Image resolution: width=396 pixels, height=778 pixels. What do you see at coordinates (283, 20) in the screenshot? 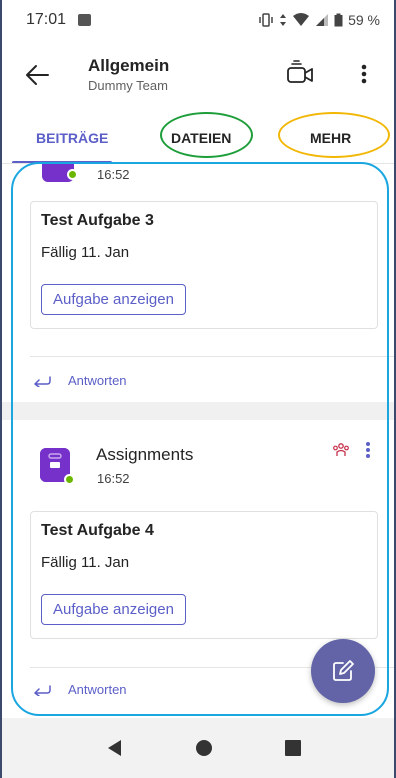
I see `data-arrows-icon` at bounding box center [283, 20].